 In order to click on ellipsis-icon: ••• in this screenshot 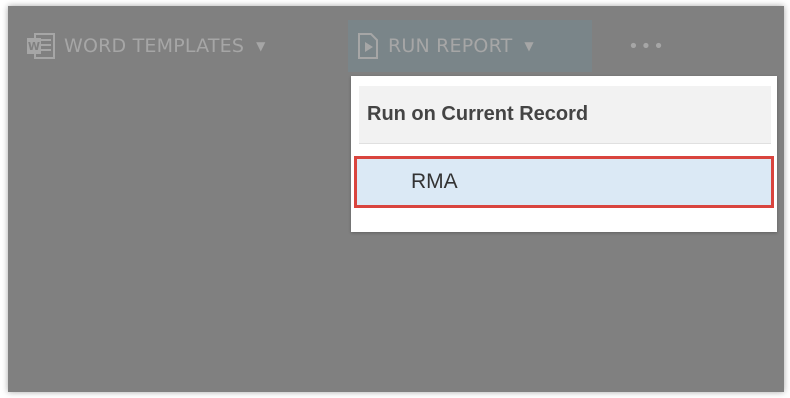, I will do `click(647, 46)`.